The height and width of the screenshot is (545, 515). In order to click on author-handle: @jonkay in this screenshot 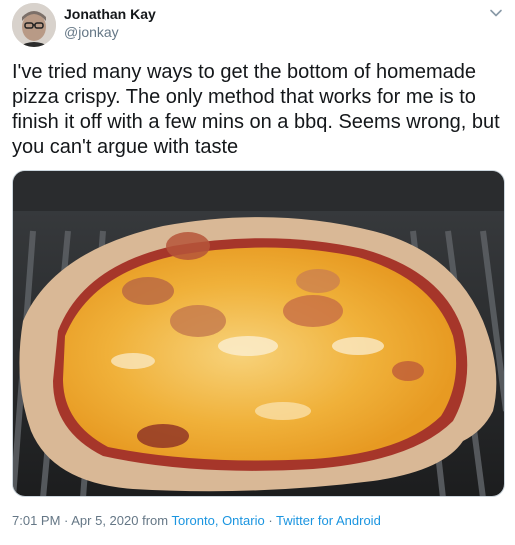, I will do `click(91, 32)`.